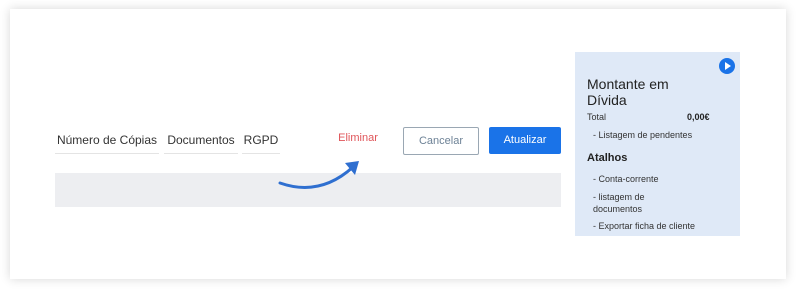 This screenshot has height=293, width=800. What do you see at coordinates (698, 117) in the screenshot?
I see `total-value: 0,00€` at bounding box center [698, 117].